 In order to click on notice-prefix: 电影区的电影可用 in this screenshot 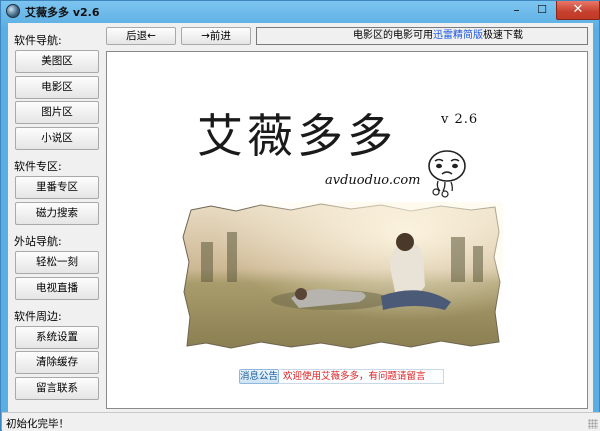, I will do `click(393, 35)`.